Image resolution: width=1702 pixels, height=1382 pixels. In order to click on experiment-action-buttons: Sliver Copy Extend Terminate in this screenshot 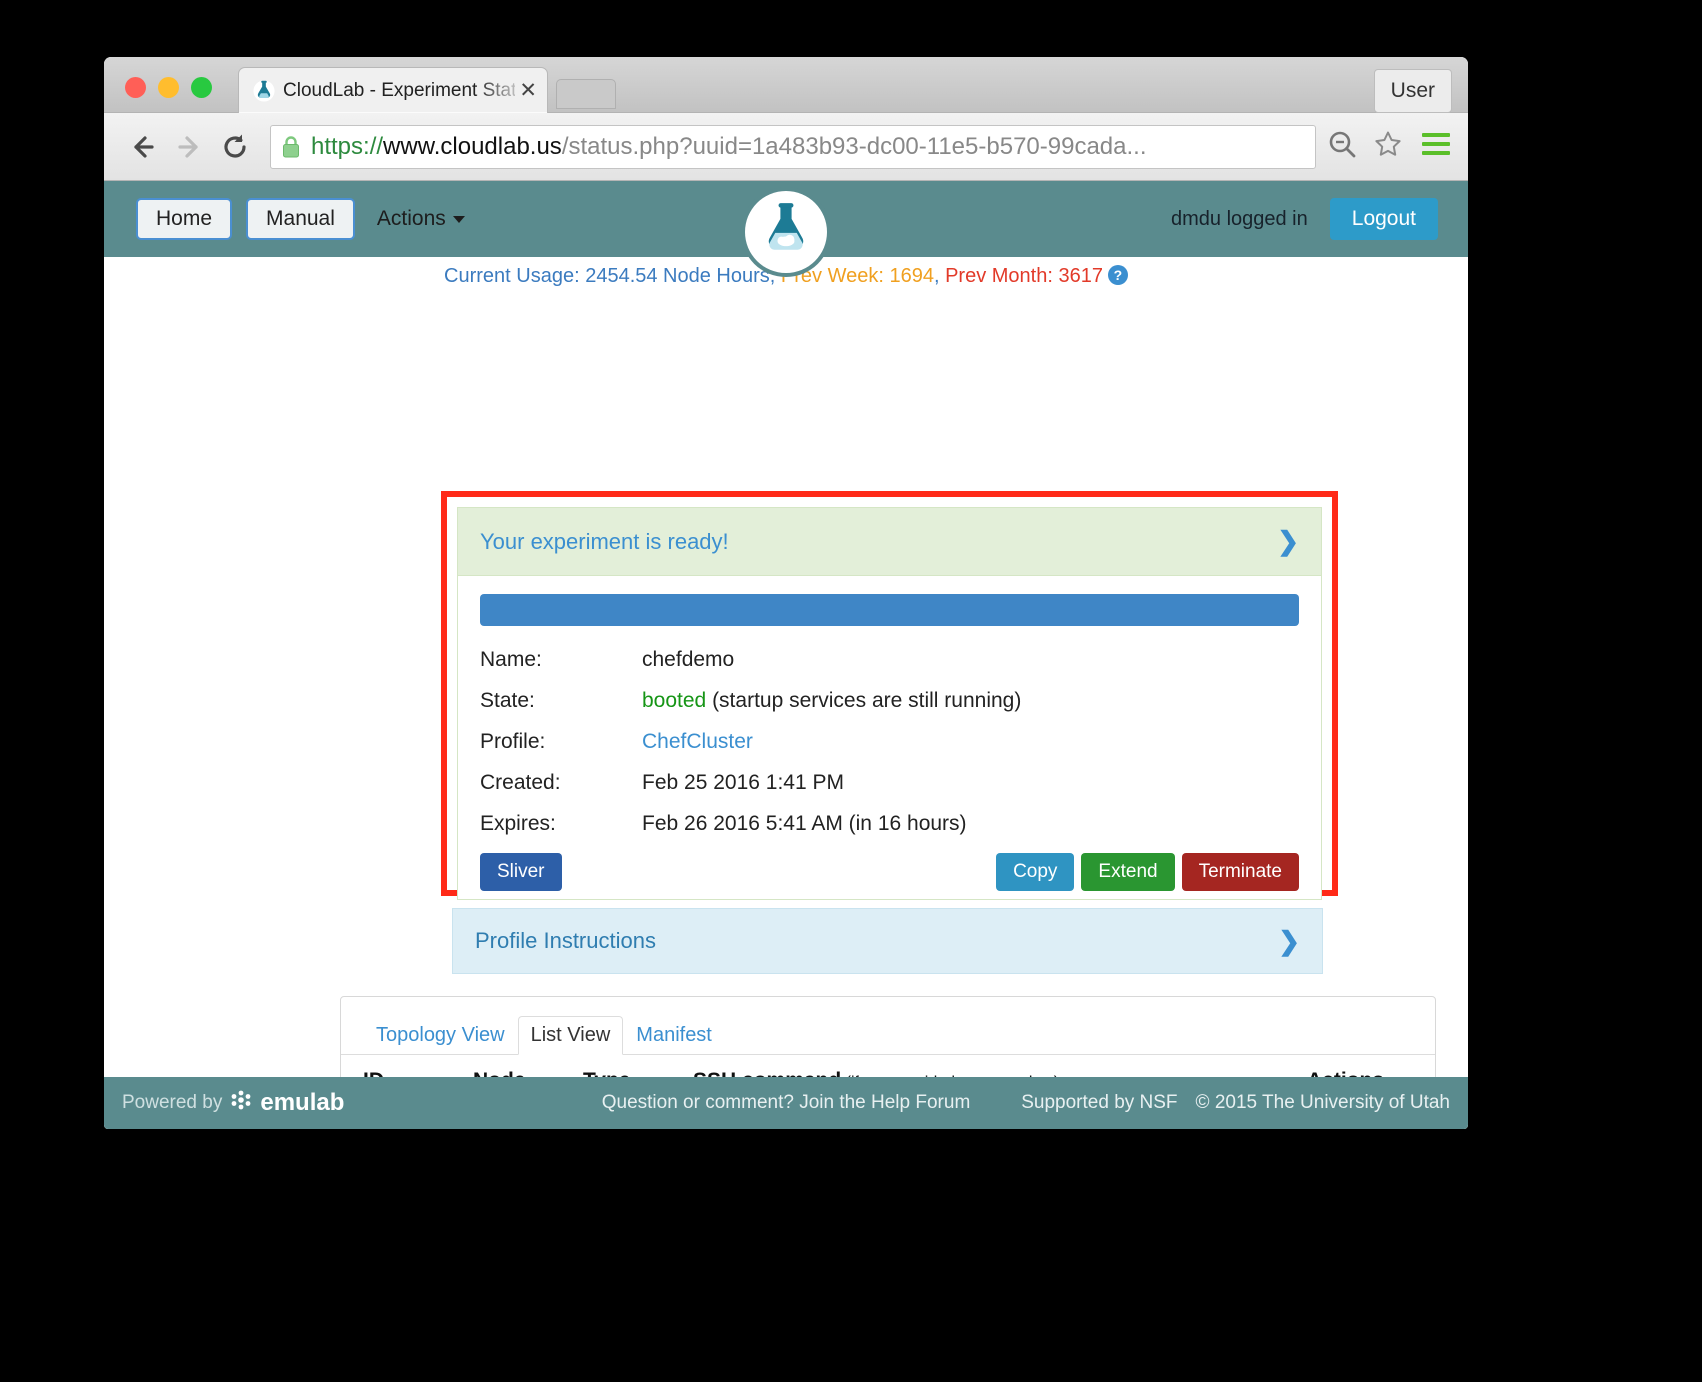, I will do `click(889, 872)`.